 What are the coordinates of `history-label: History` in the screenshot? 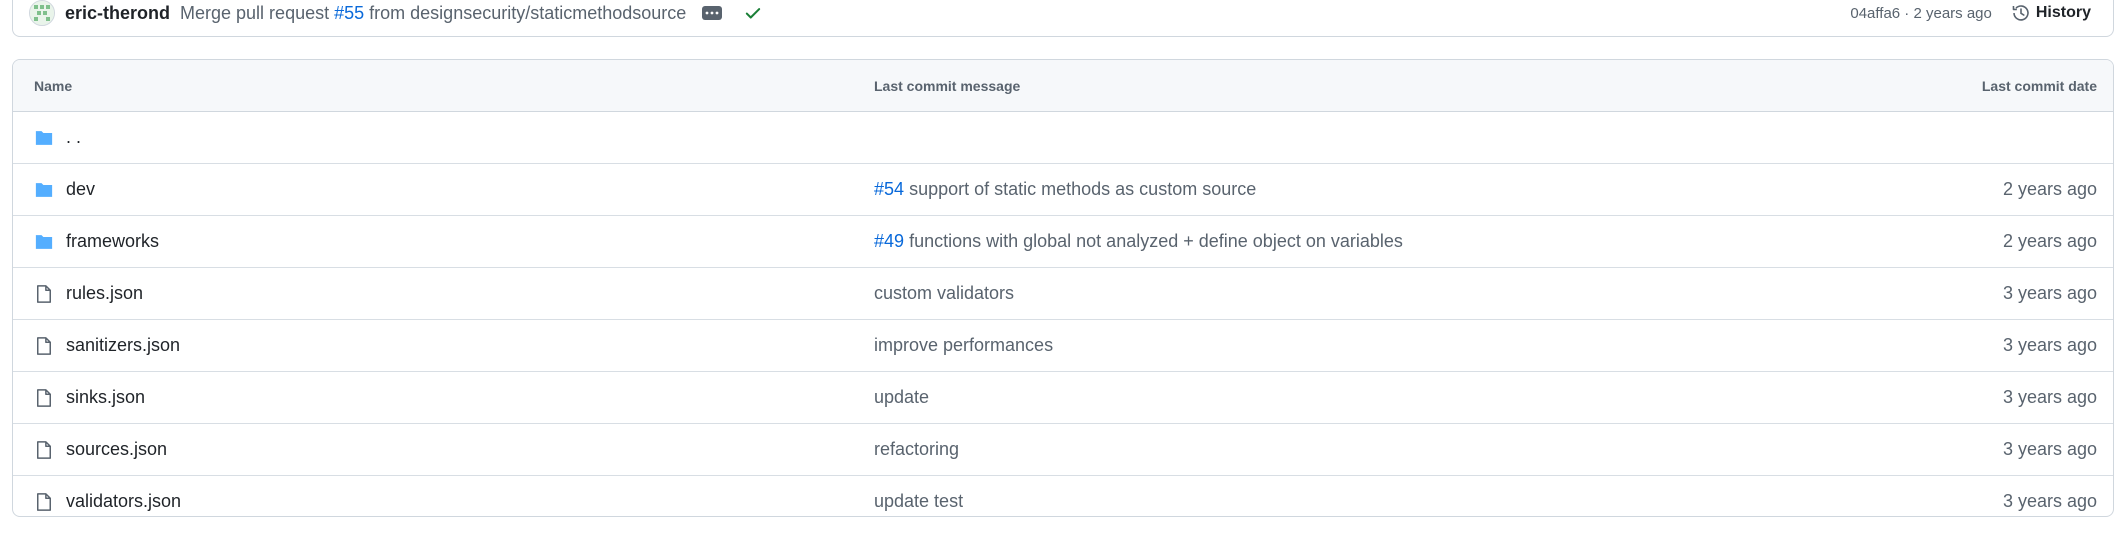 It's located at (2063, 12).